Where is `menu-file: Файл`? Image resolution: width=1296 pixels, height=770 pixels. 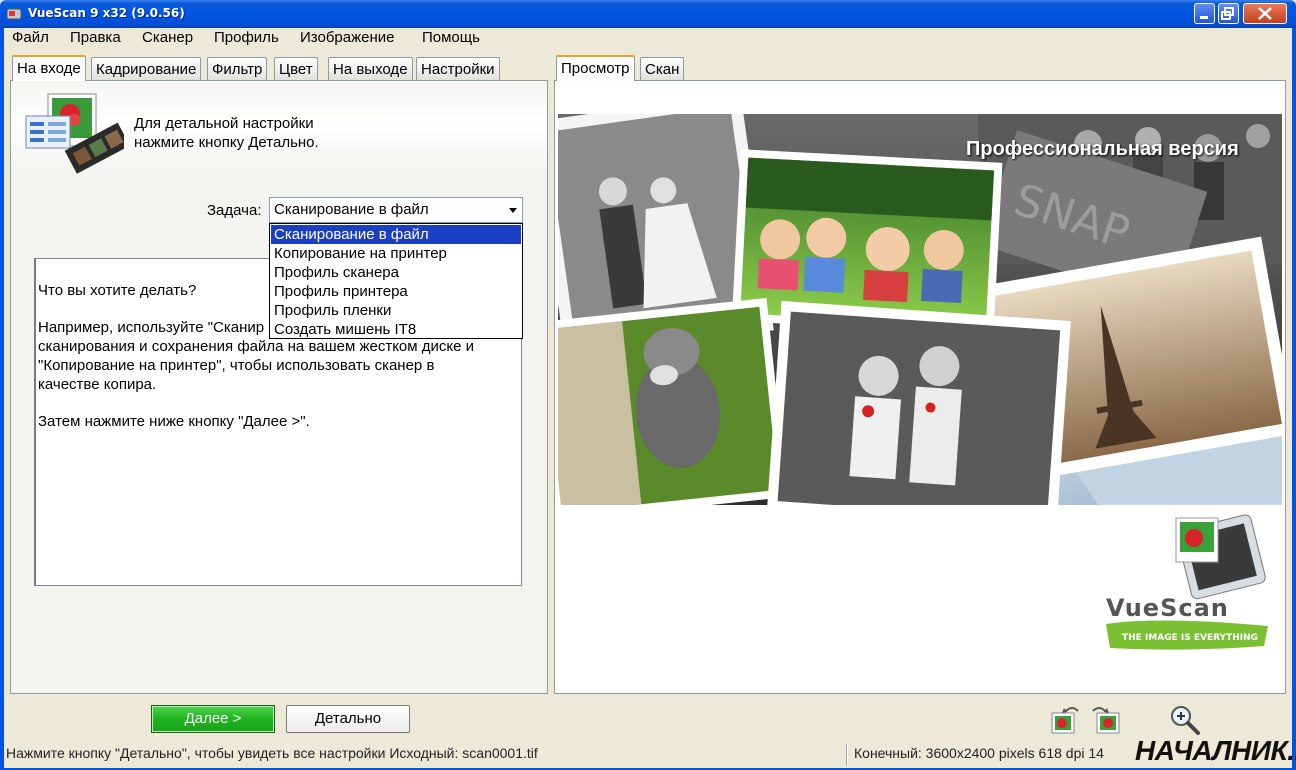 menu-file: Файл is located at coordinates (30, 38).